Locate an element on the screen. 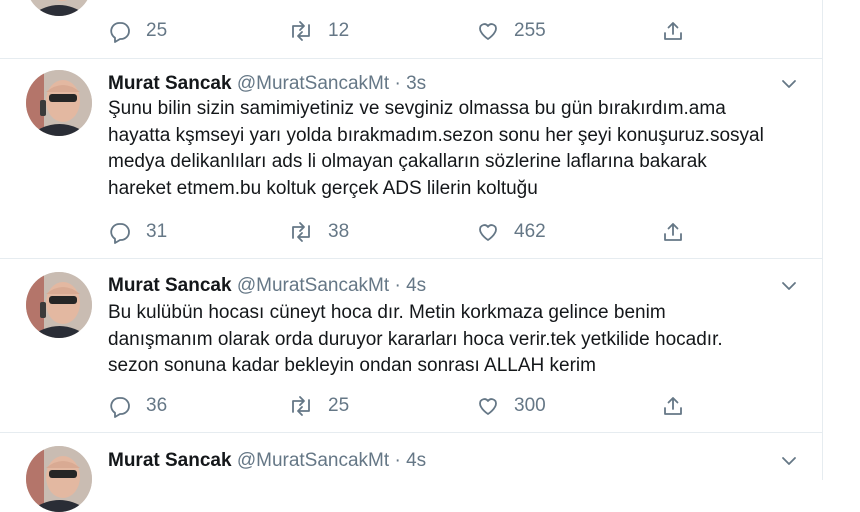 This screenshot has width=860, height=512. like-count: 255 is located at coordinates (530, 30).